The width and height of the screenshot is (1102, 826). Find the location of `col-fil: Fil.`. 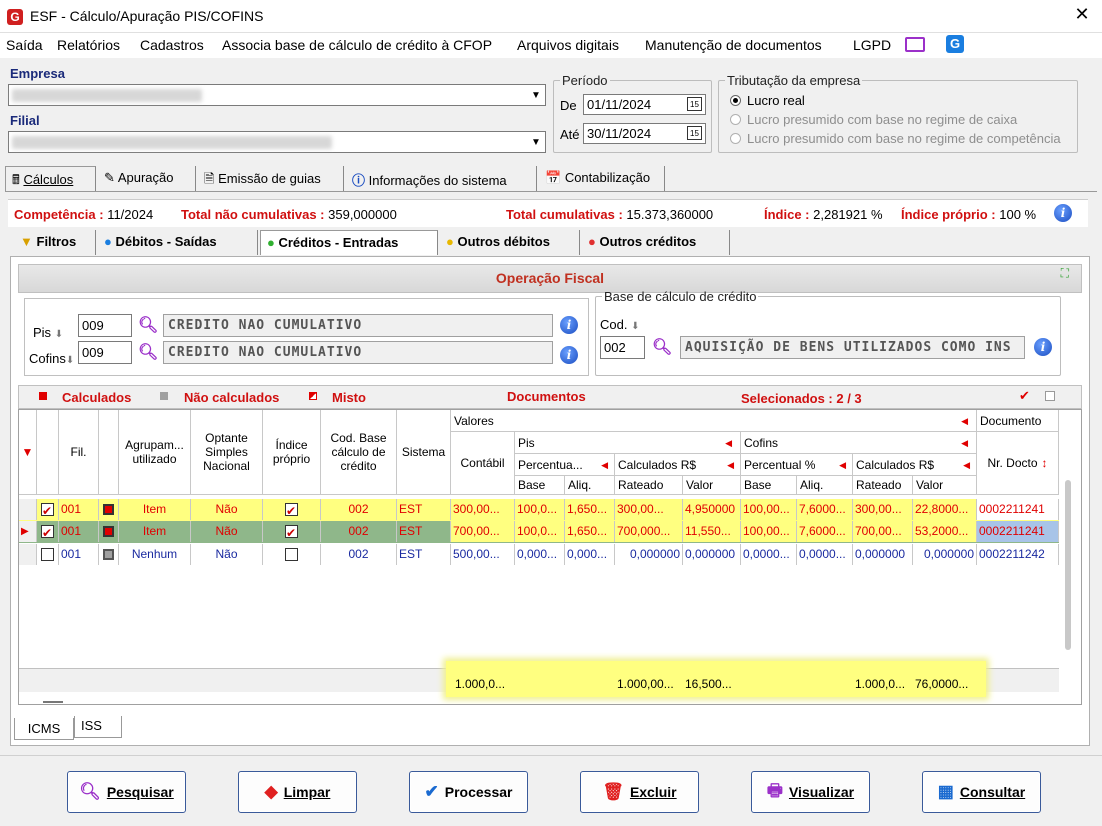

col-fil: Fil. is located at coordinates (79, 452).